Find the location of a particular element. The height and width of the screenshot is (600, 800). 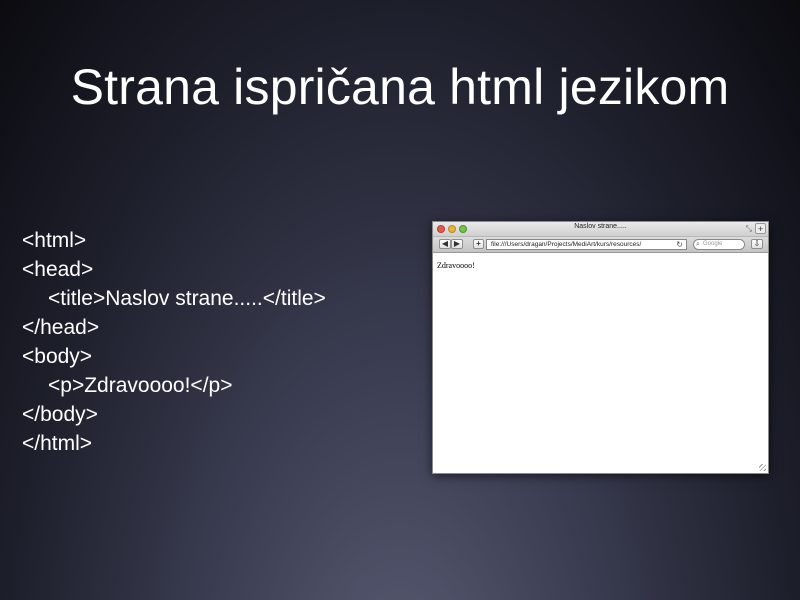

code-line: <body> is located at coordinates (57, 356).